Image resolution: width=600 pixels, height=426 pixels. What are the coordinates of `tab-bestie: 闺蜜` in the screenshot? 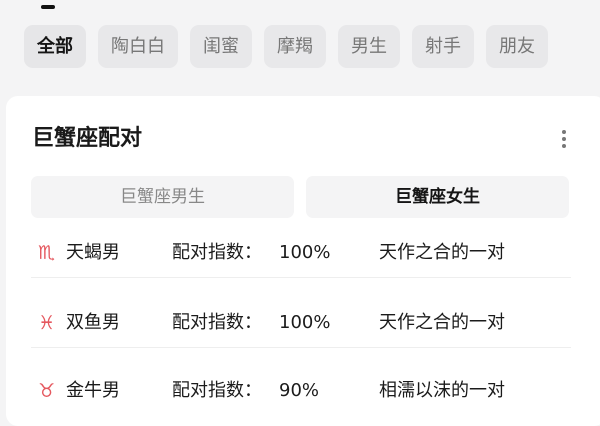 It's located at (221, 46).